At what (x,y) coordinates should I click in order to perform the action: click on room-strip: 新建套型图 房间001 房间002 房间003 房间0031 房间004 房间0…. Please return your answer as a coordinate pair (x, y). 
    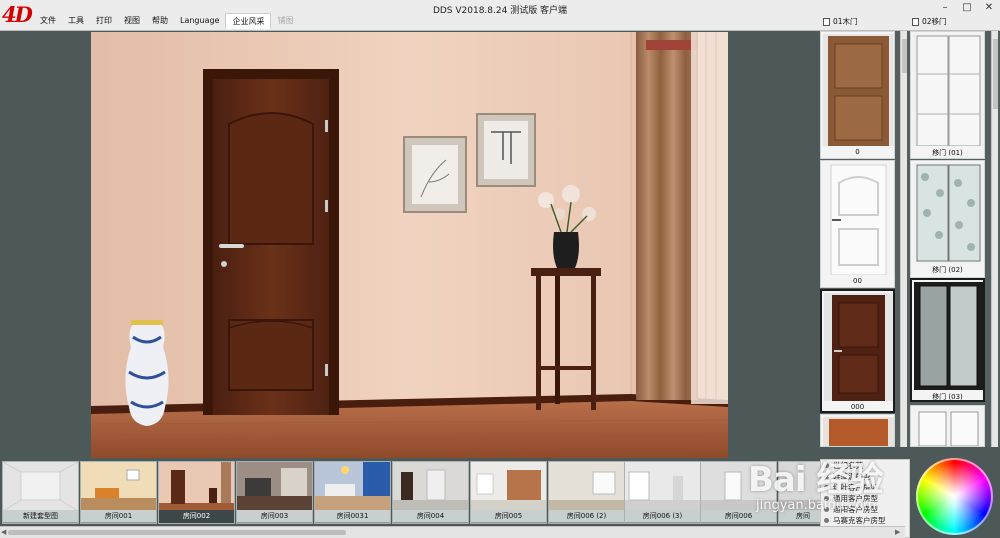
    Looking at the image, I should click on (452, 492).